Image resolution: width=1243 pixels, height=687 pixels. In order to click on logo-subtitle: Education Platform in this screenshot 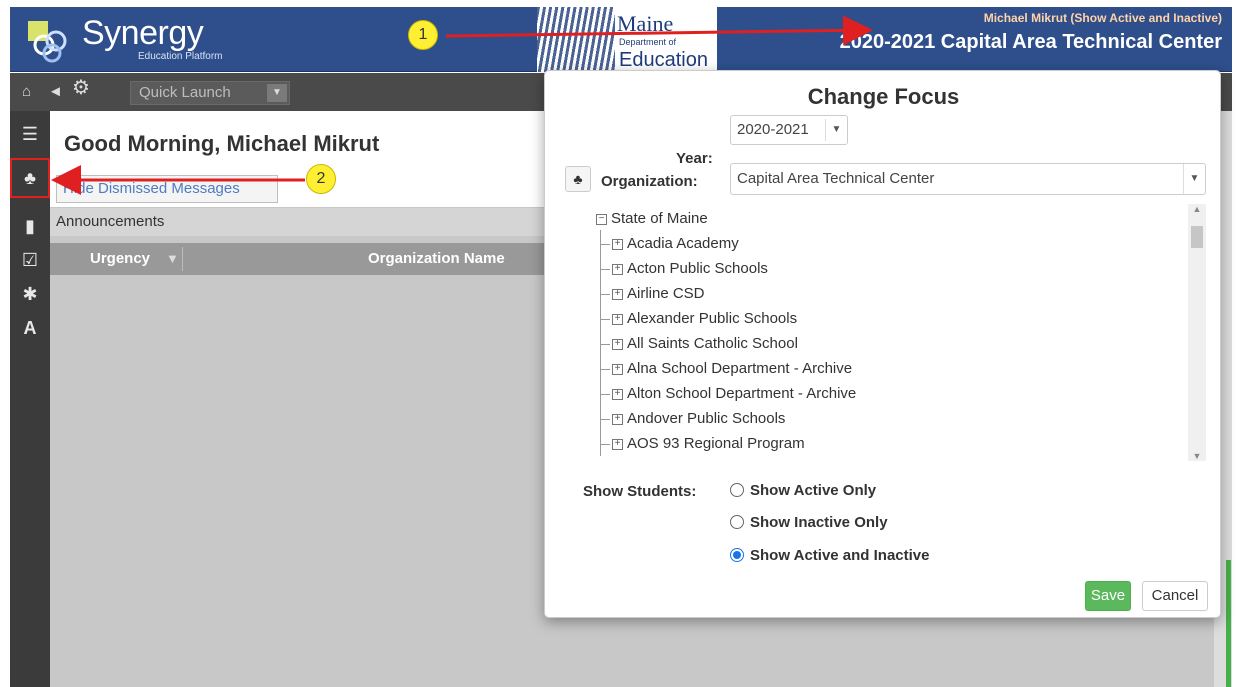, I will do `click(180, 56)`.